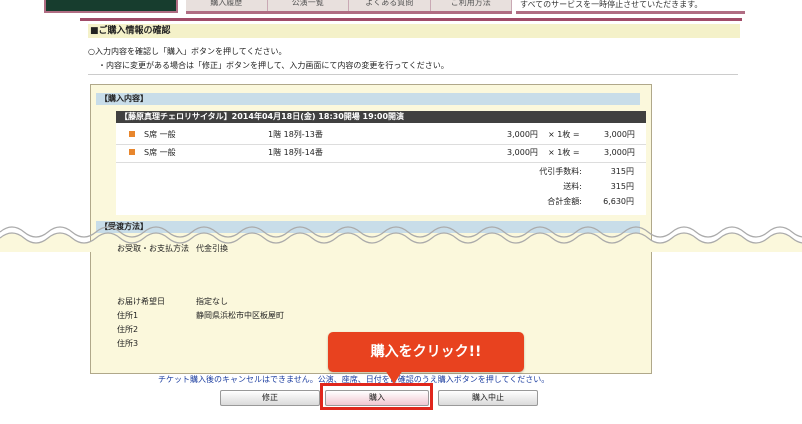 The height and width of the screenshot is (424, 802). What do you see at coordinates (376, 396) in the screenshot?
I see `buy-highlight-box` at bounding box center [376, 396].